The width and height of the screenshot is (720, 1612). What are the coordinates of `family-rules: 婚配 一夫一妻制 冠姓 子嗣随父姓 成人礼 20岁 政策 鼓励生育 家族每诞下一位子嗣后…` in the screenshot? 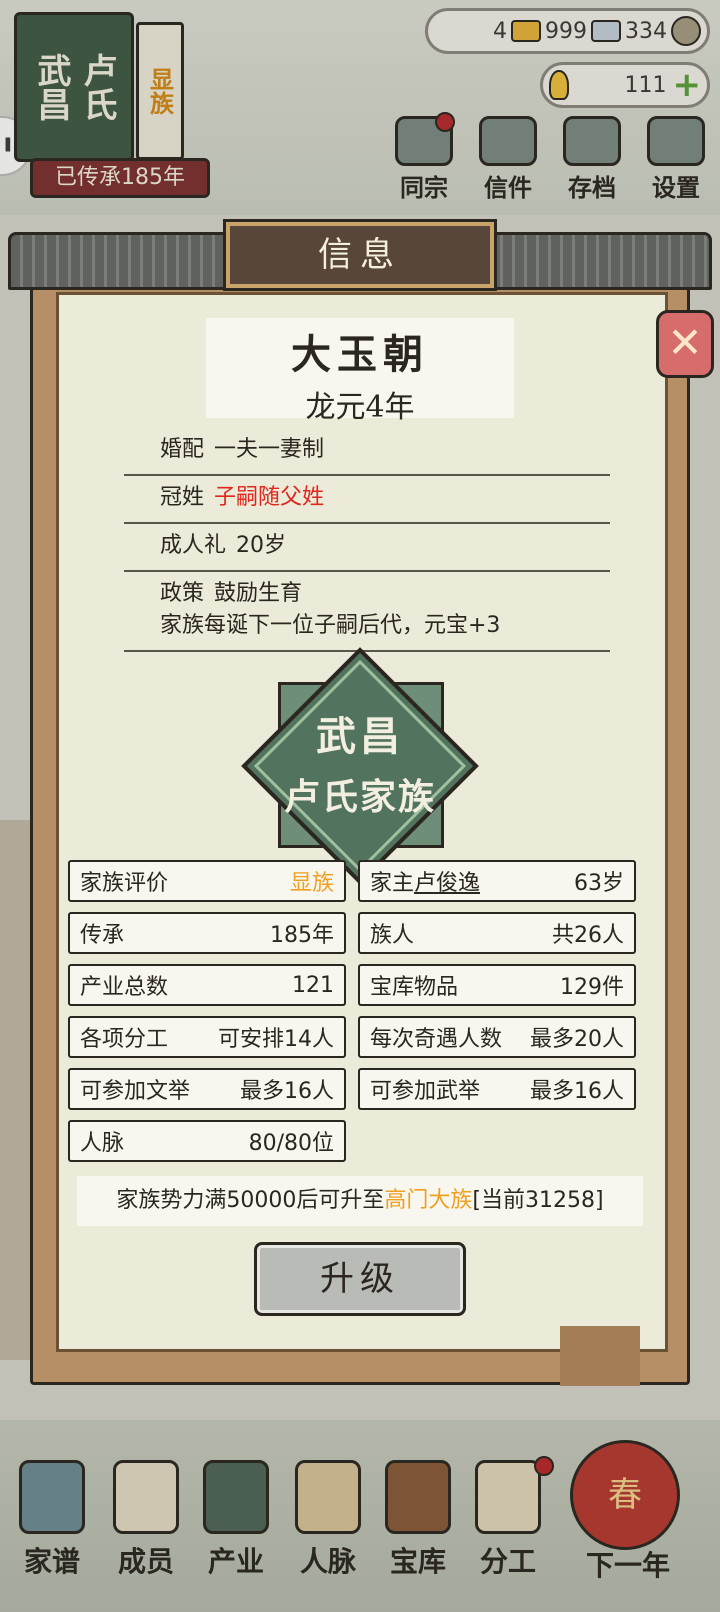 It's located at (367, 540).